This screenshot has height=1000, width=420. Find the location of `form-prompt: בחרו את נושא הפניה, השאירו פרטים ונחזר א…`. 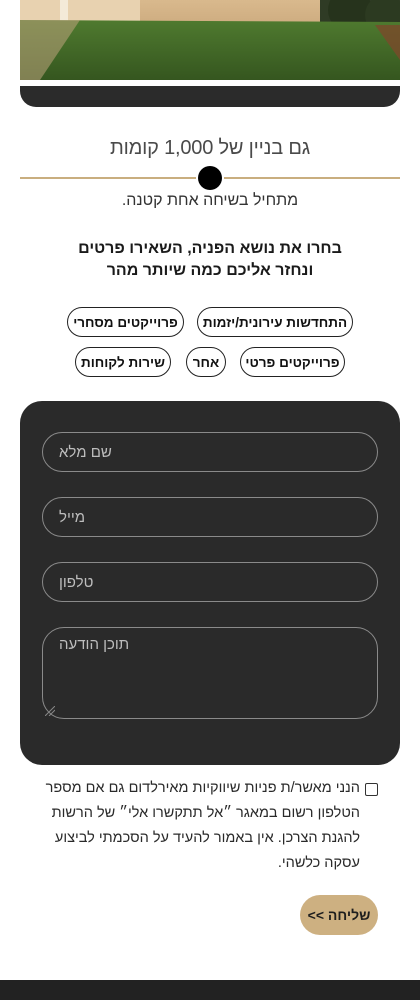

form-prompt: בחרו את נושא הפניה, השאירו פרטים ונחזר א… is located at coordinates (210, 260).